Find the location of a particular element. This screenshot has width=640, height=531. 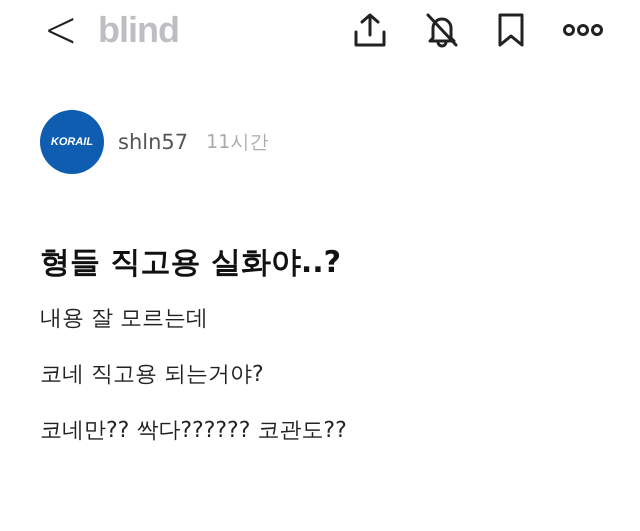

post-body-line: 내용 잘 모르는데 is located at coordinates (124, 319).